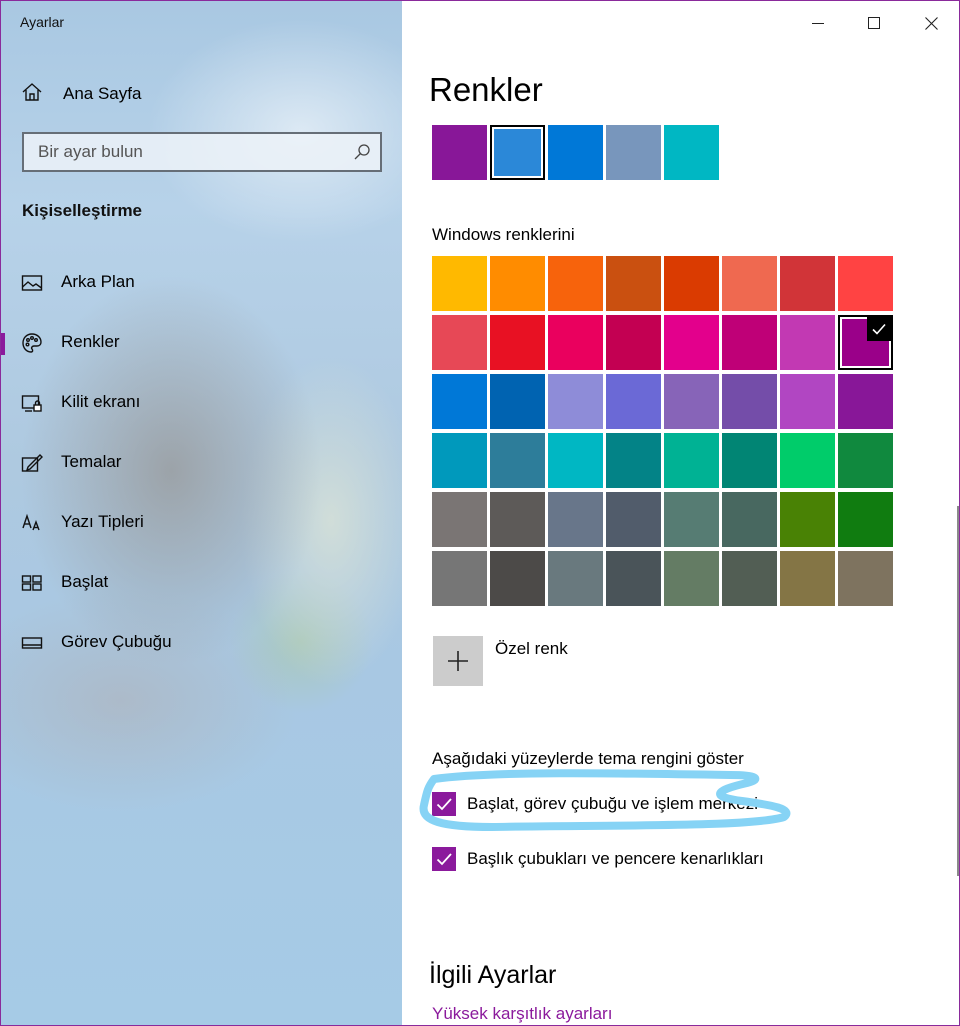  What do you see at coordinates (102, 93) in the screenshot?
I see `home-label: Ana Sayfa` at bounding box center [102, 93].